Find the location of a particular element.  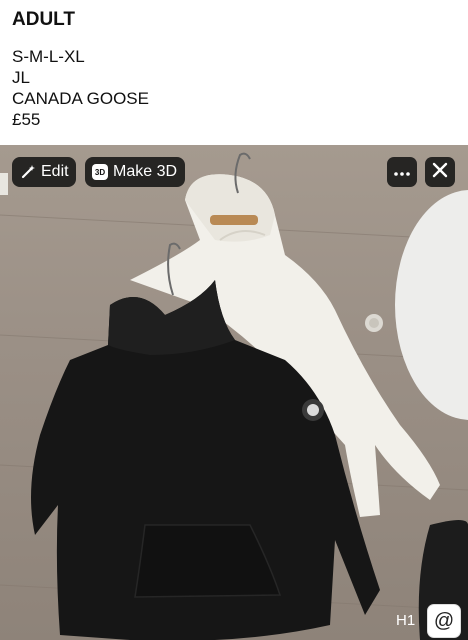

close-button is located at coordinates (440, 172).